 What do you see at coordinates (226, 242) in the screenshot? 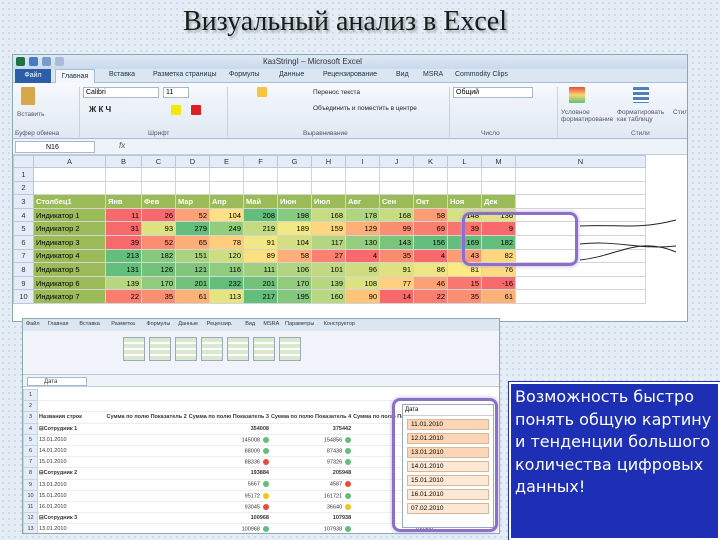
I see `cell: 78` at bounding box center [226, 242].